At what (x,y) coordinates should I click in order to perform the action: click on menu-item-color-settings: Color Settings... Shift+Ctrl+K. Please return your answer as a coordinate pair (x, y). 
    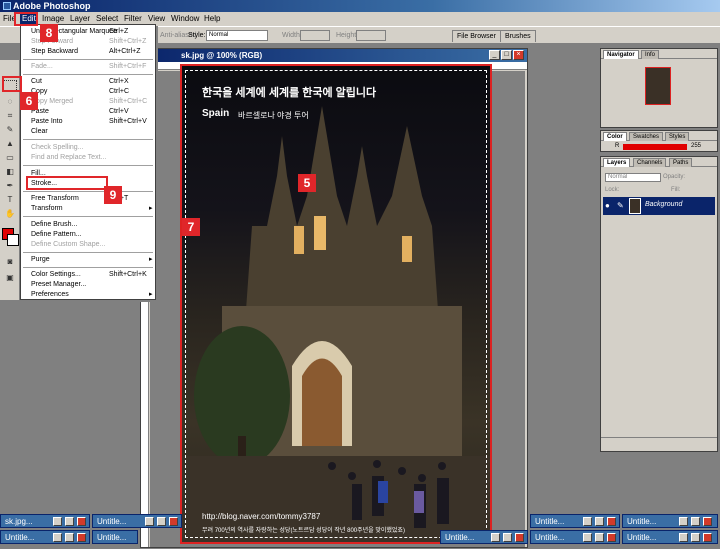
    Looking at the image, I should click on (88, 275).